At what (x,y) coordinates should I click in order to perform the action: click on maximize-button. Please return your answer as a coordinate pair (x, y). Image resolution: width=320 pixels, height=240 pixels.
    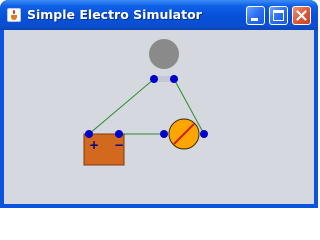
    Looking at the image, I should click on (278, 15).